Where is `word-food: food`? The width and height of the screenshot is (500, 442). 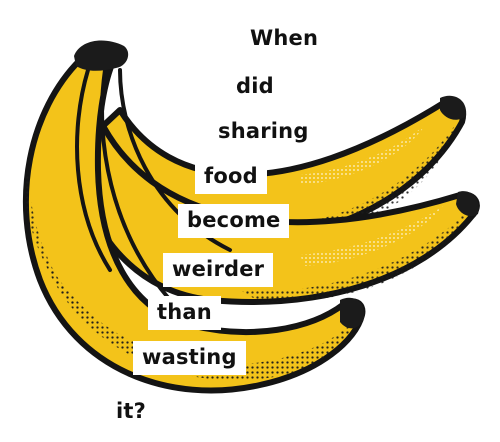
word-food: food is located at coordinates (231, 177).